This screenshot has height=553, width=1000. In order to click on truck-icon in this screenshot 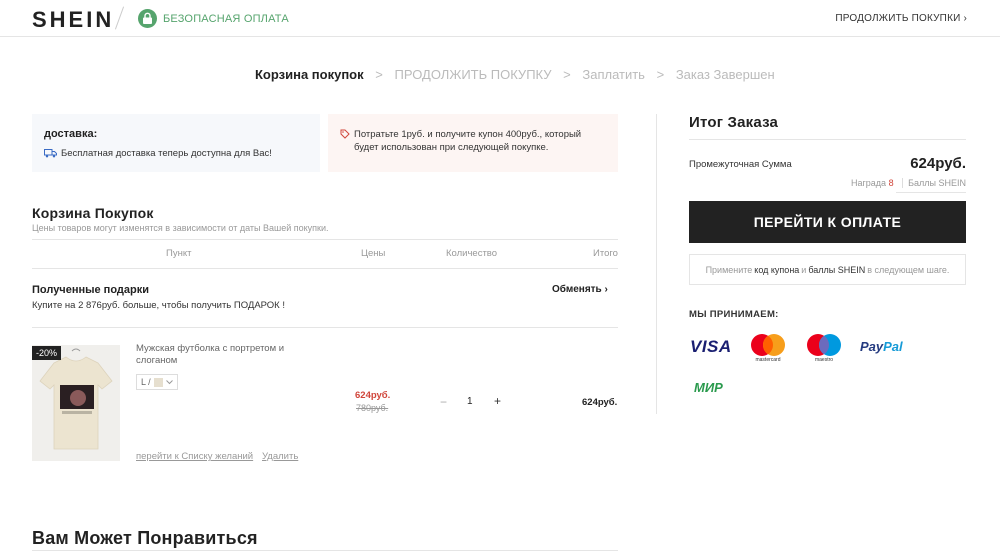, I will do `click(50, 153)`.